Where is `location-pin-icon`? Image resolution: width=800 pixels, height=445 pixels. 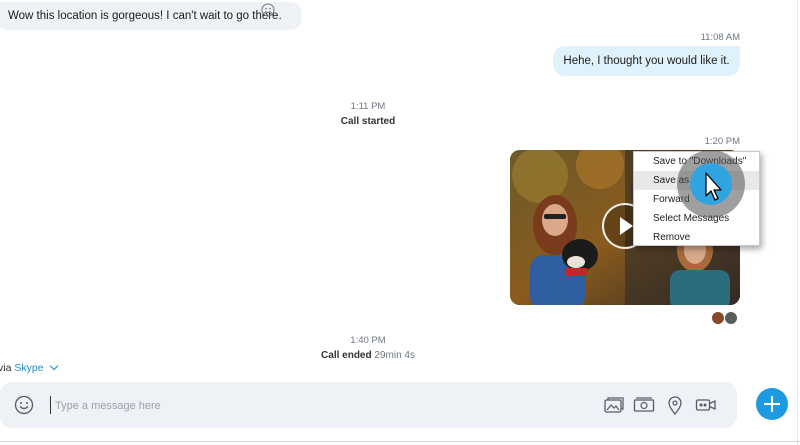 location-pin-icon is located at coordinates (675, 405).